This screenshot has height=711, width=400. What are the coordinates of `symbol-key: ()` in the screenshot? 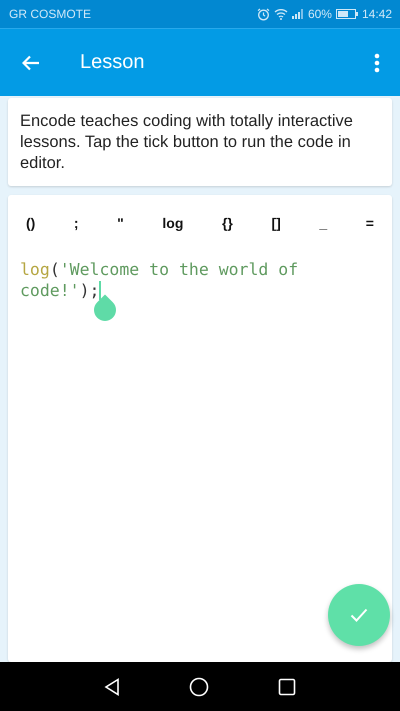 It's located at (31, 223).